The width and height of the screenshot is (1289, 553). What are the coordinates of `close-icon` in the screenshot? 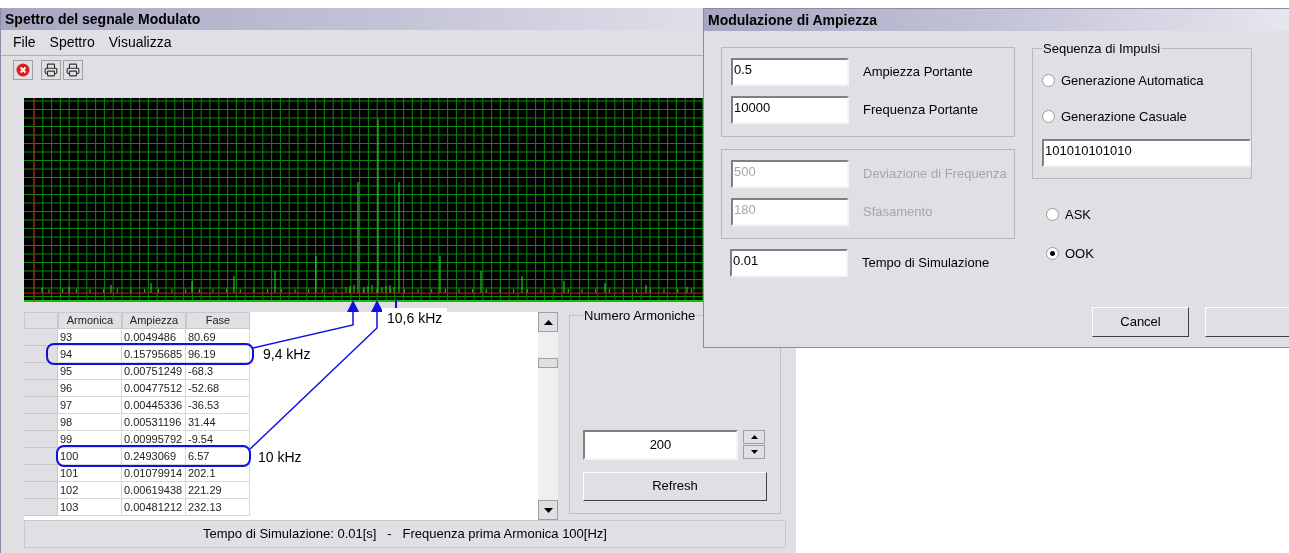 It's located at (23, 70).